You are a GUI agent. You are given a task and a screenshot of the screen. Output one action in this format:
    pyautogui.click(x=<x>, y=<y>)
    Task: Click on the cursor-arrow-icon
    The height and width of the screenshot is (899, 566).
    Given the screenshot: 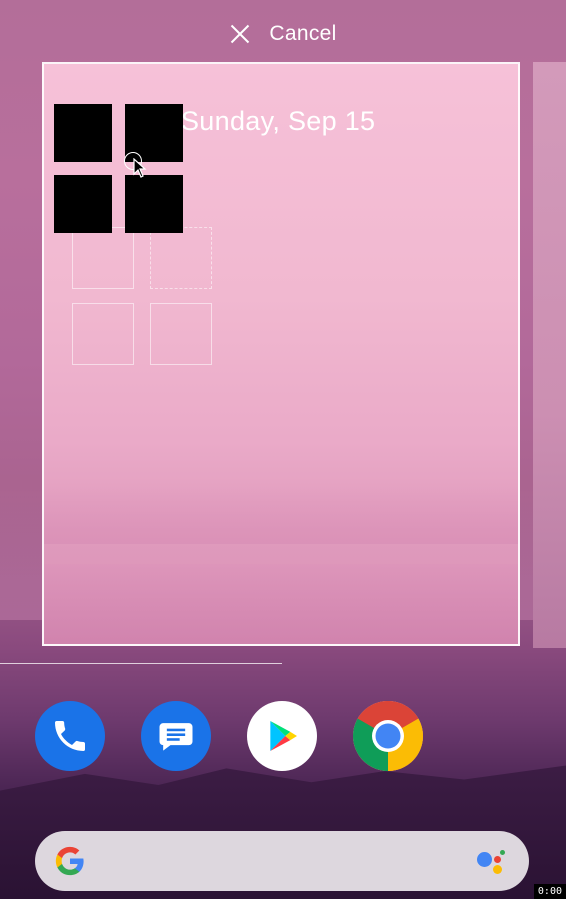 What is the action you would take?
    pyautogui.click(x=140, y=168)
    